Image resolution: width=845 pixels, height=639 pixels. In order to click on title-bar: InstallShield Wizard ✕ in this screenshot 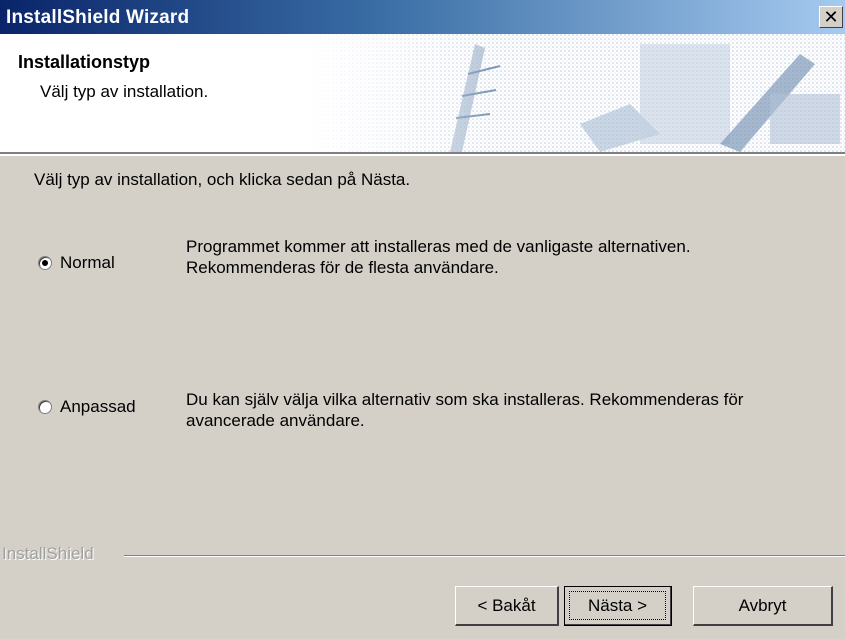, I will do `click(422, 17)`.